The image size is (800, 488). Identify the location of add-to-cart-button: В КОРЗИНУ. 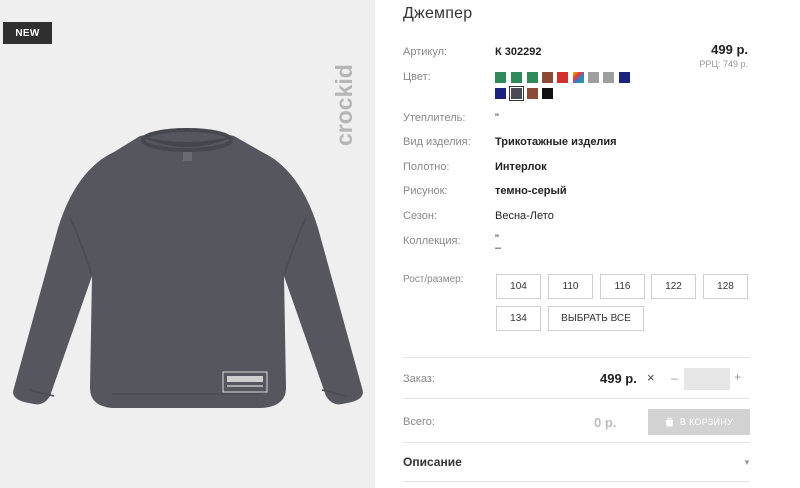
(699, 422).